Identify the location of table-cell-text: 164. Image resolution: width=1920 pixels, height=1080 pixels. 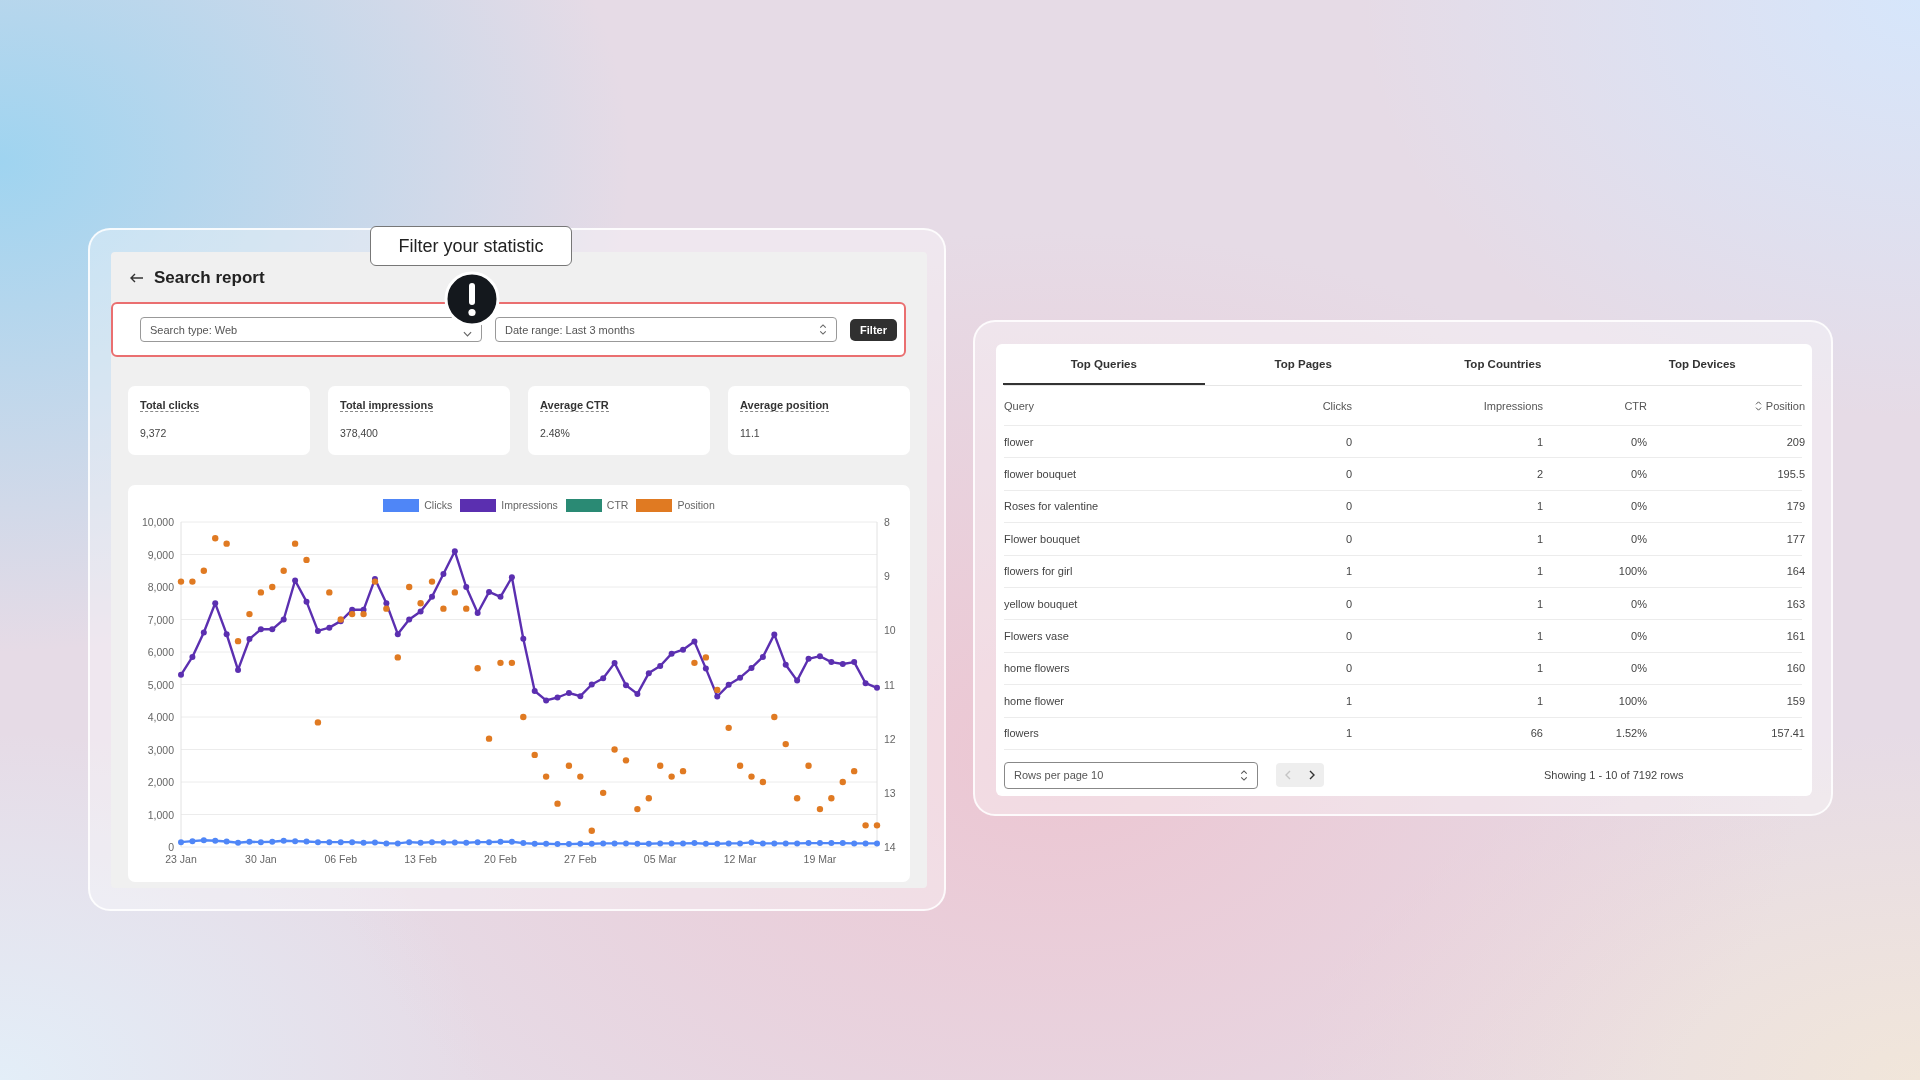
(1795, 571).